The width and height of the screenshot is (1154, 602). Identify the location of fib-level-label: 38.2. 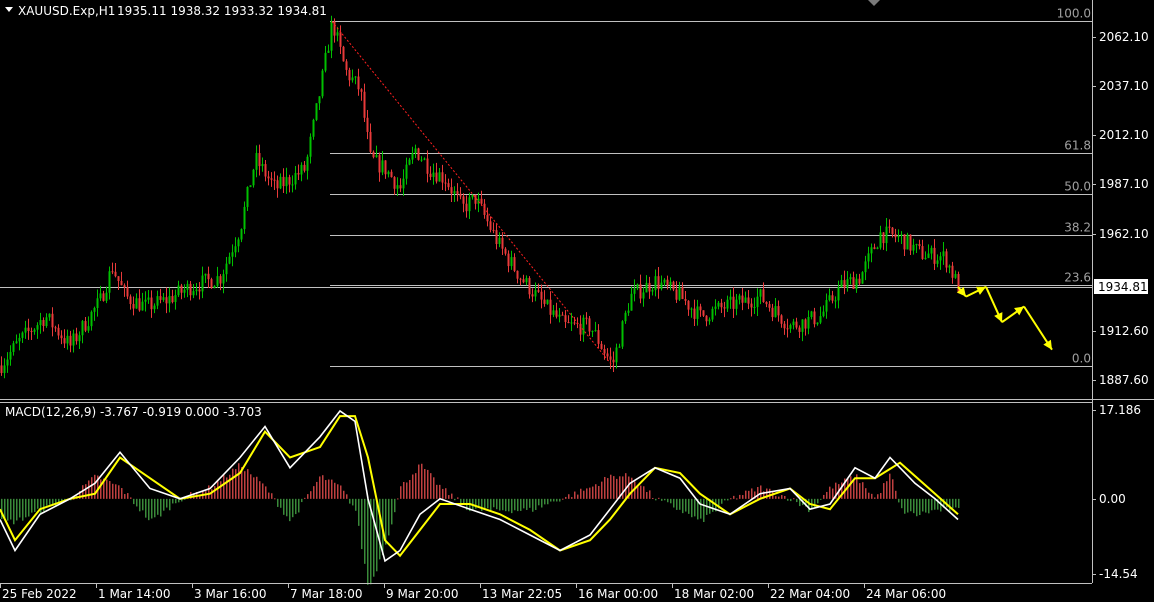
(1077, 228).